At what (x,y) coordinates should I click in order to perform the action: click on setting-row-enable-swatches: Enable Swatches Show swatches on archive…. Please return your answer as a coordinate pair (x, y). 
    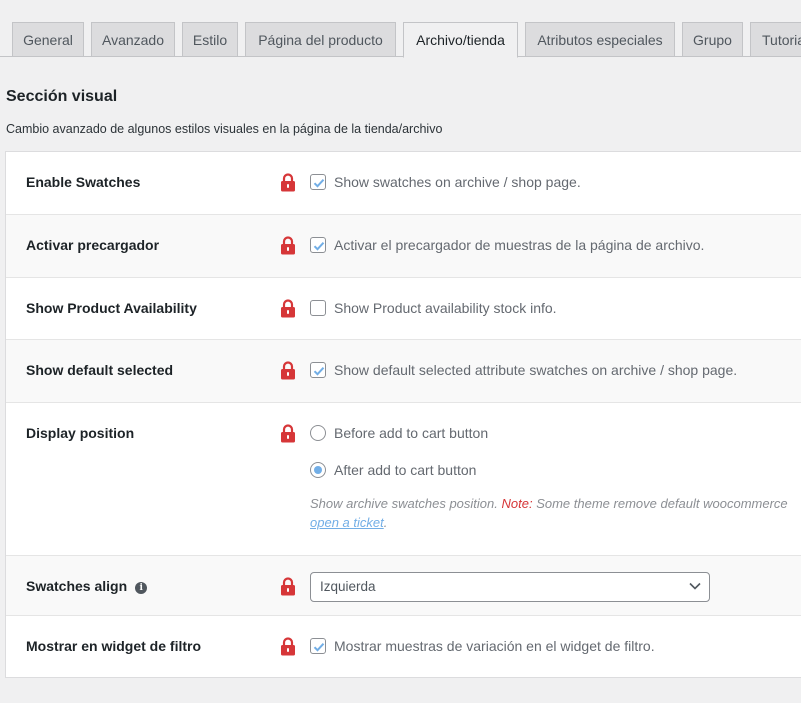
    Looking at the image, I should click on (403, 183).